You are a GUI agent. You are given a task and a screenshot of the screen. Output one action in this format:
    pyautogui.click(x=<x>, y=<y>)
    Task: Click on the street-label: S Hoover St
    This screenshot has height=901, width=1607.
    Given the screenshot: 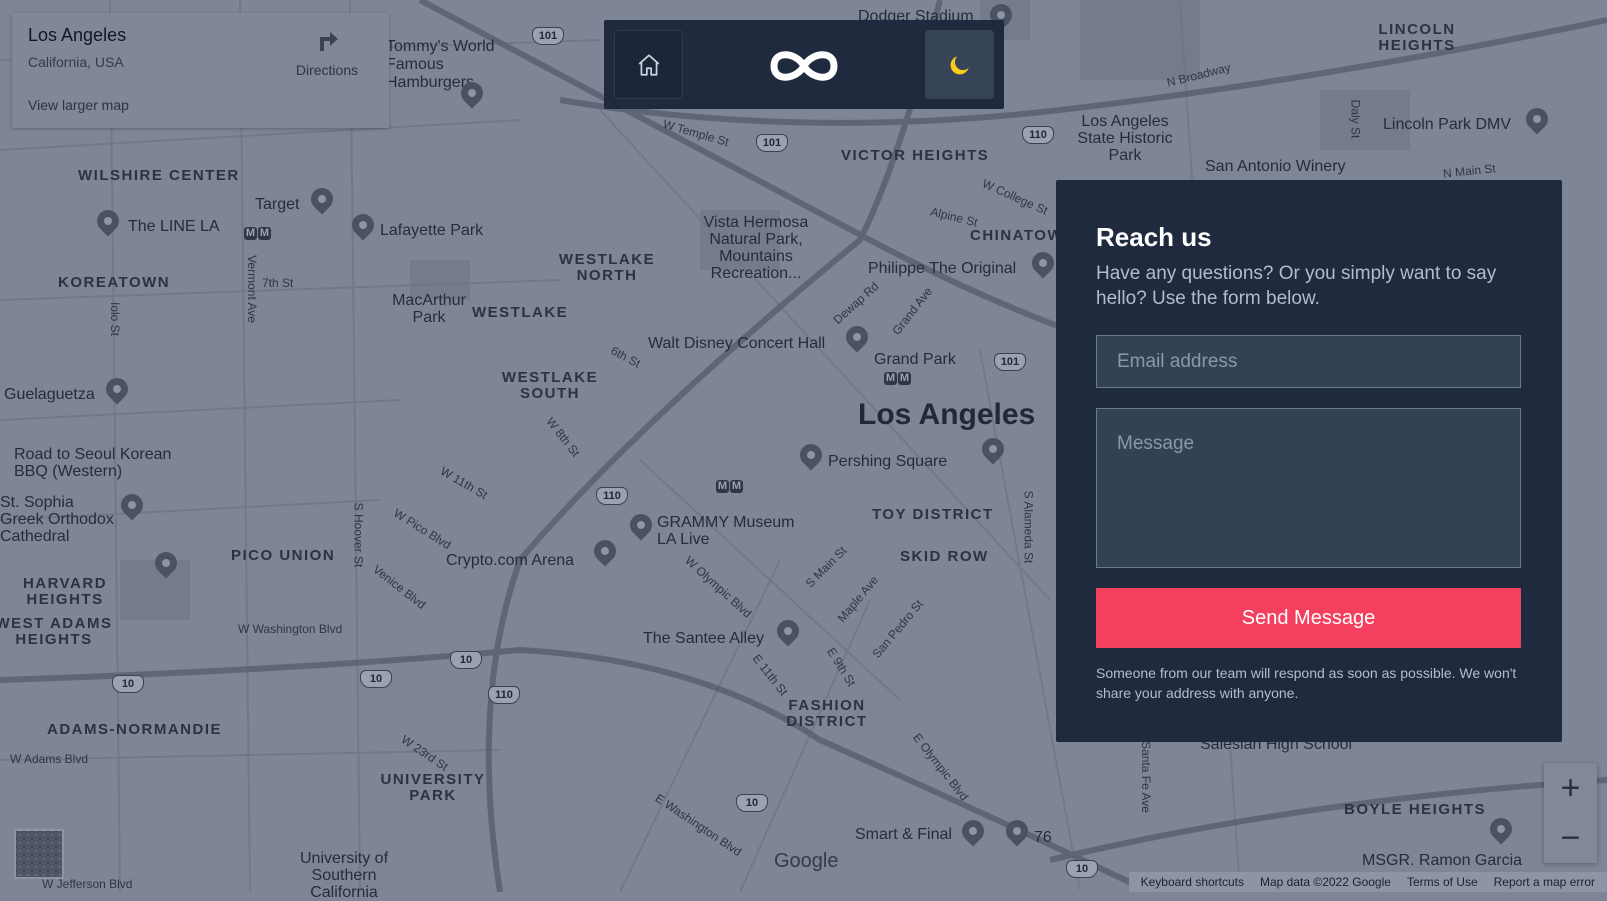 What is the action you would take?
    pyautogui.click(x=358, y=535)
    